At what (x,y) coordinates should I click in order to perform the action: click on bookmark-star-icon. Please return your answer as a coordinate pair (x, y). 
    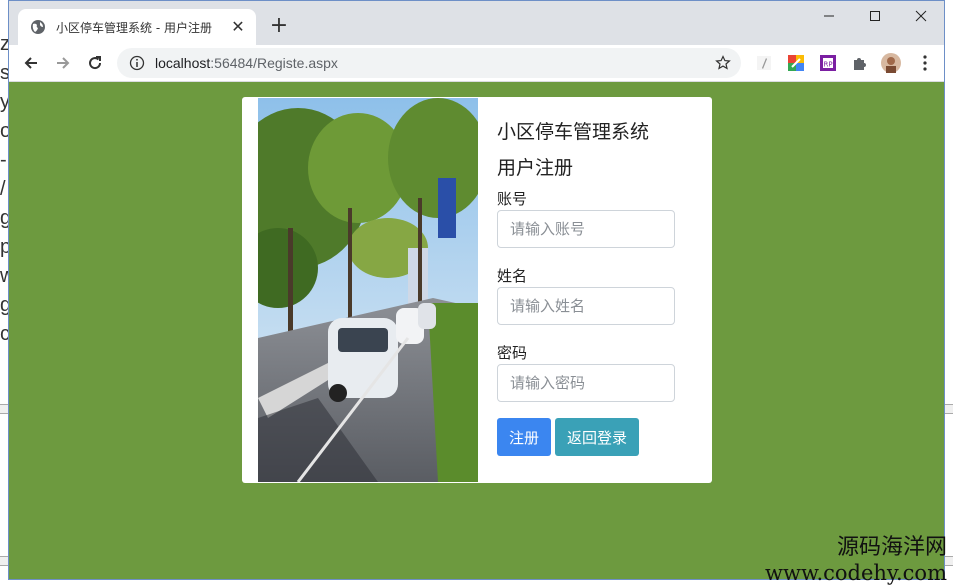
    Looking at the image, I should click on (723, 63).